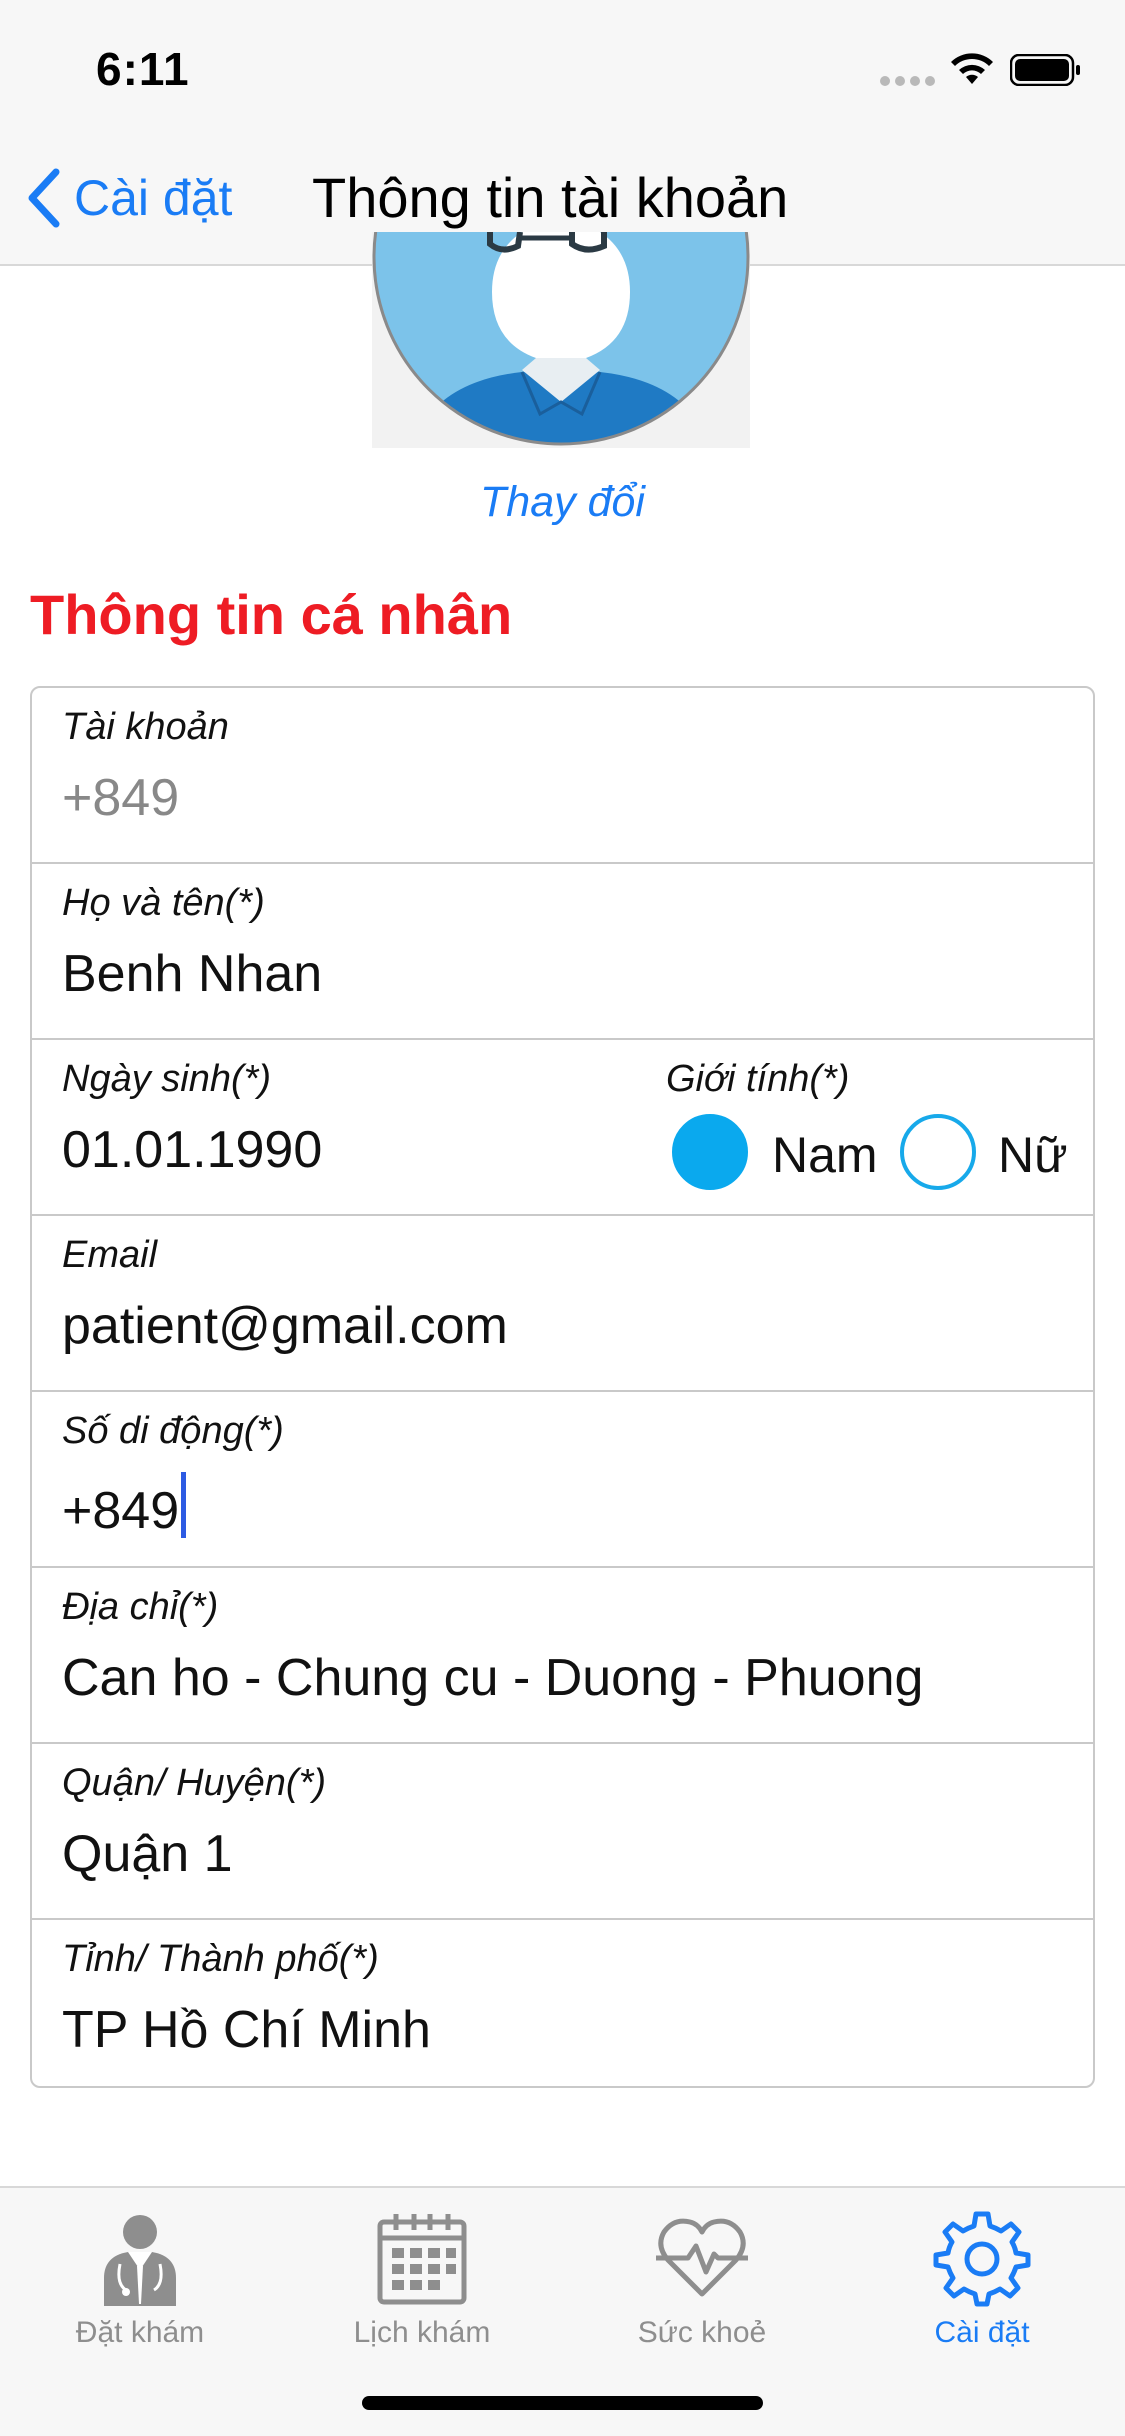 The width and height of the screenshot is (1125, 2436). Describe the element at coordinates (140, 2260) in the screenshot. I see `doctor-icon` at that location.